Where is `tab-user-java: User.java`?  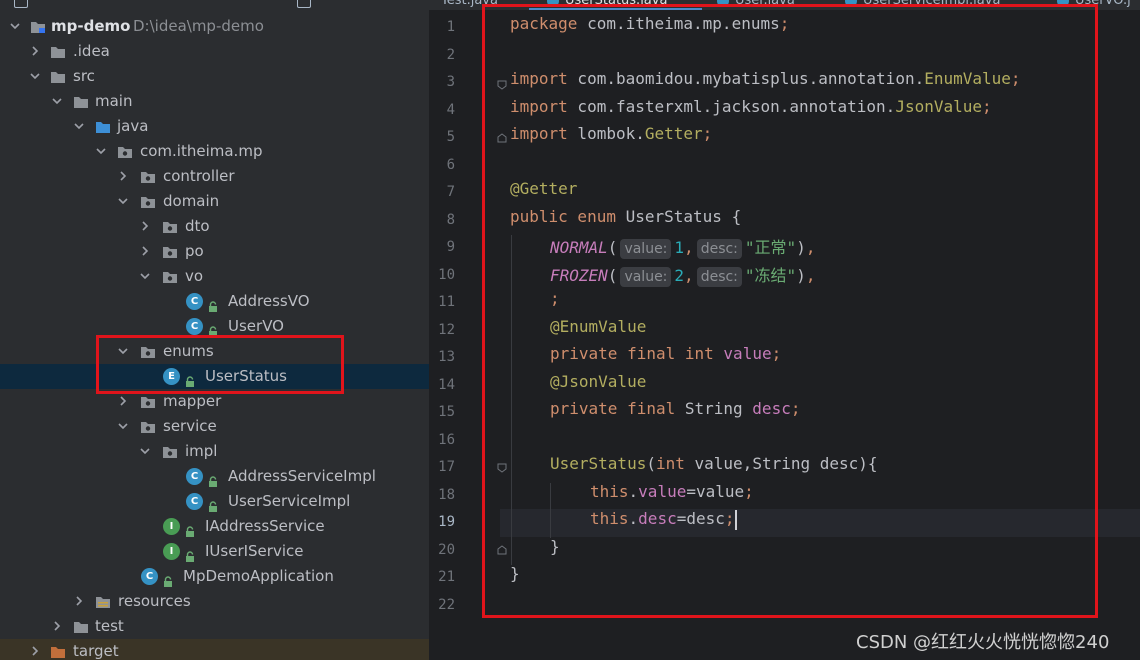
tab-user-java: User.java is located at coordinates (756, 5).